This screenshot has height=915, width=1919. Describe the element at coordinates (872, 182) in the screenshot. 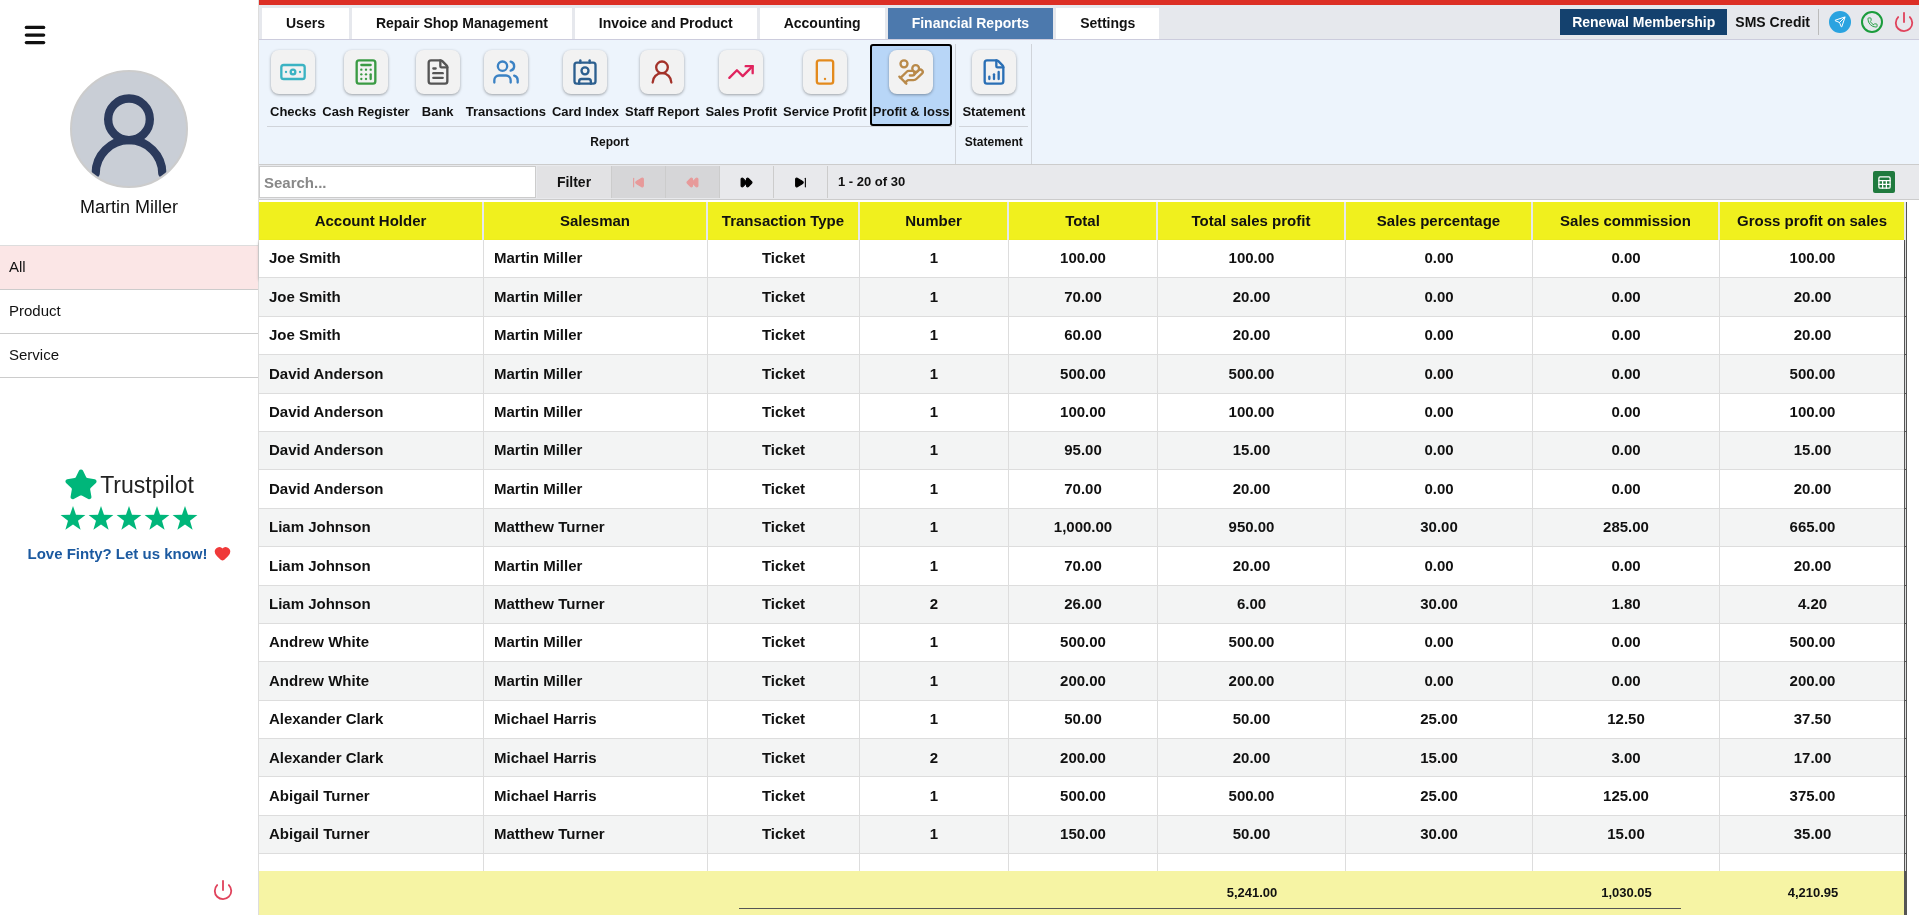

I see `page-range: 1 - 20 of 30` at that location.